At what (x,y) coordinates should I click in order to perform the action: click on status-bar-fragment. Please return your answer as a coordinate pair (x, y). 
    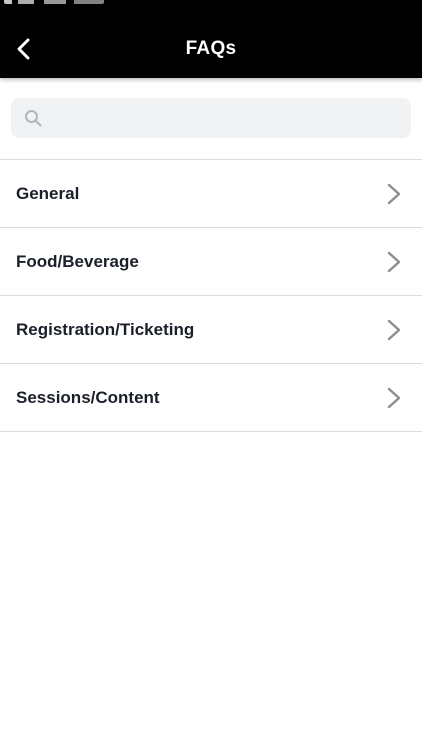
    Looking at the image, I should click on (54, 2).